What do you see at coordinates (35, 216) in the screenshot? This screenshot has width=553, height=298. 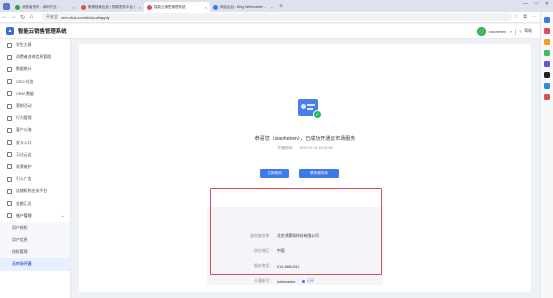 I see `sidebar-item: 账户管理 ▲` at bounding box center [35, 216].